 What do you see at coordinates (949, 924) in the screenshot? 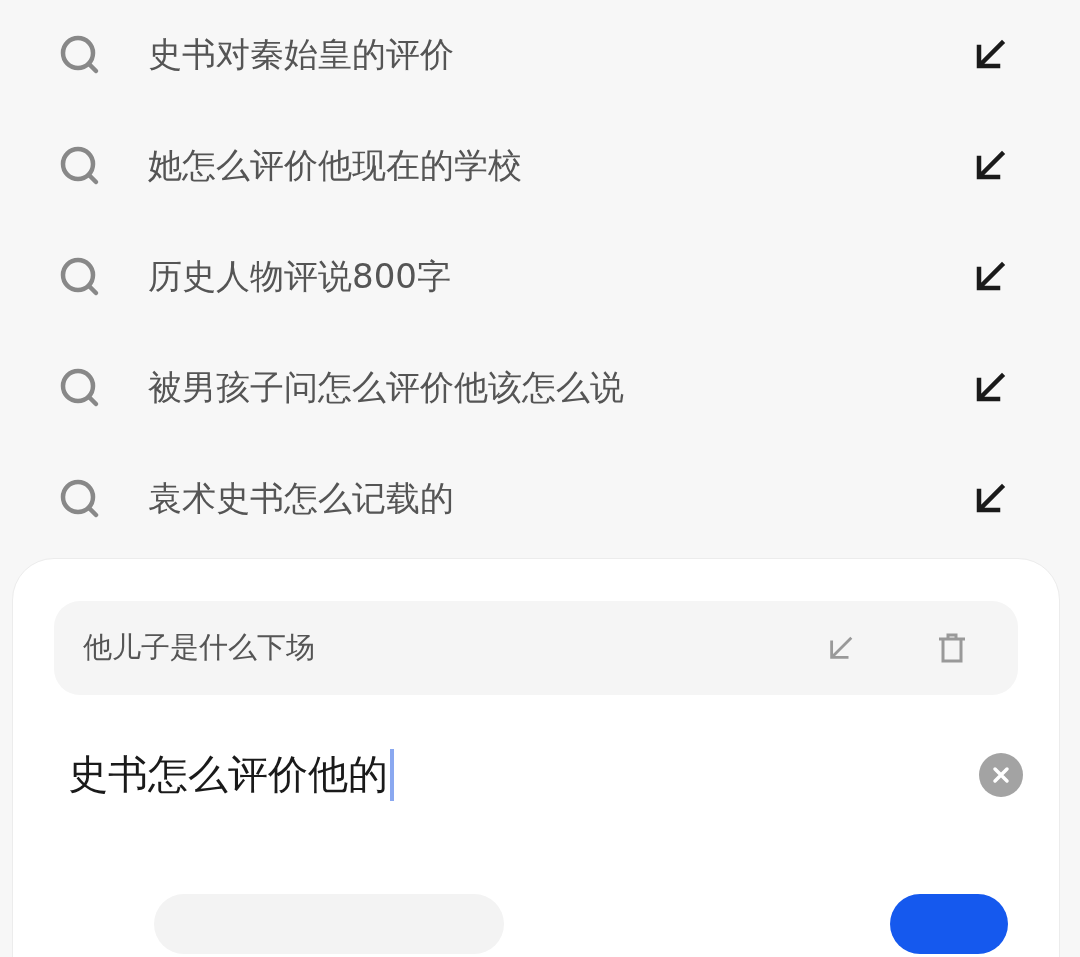
I see `action-button` at bounding box center [949, 924].